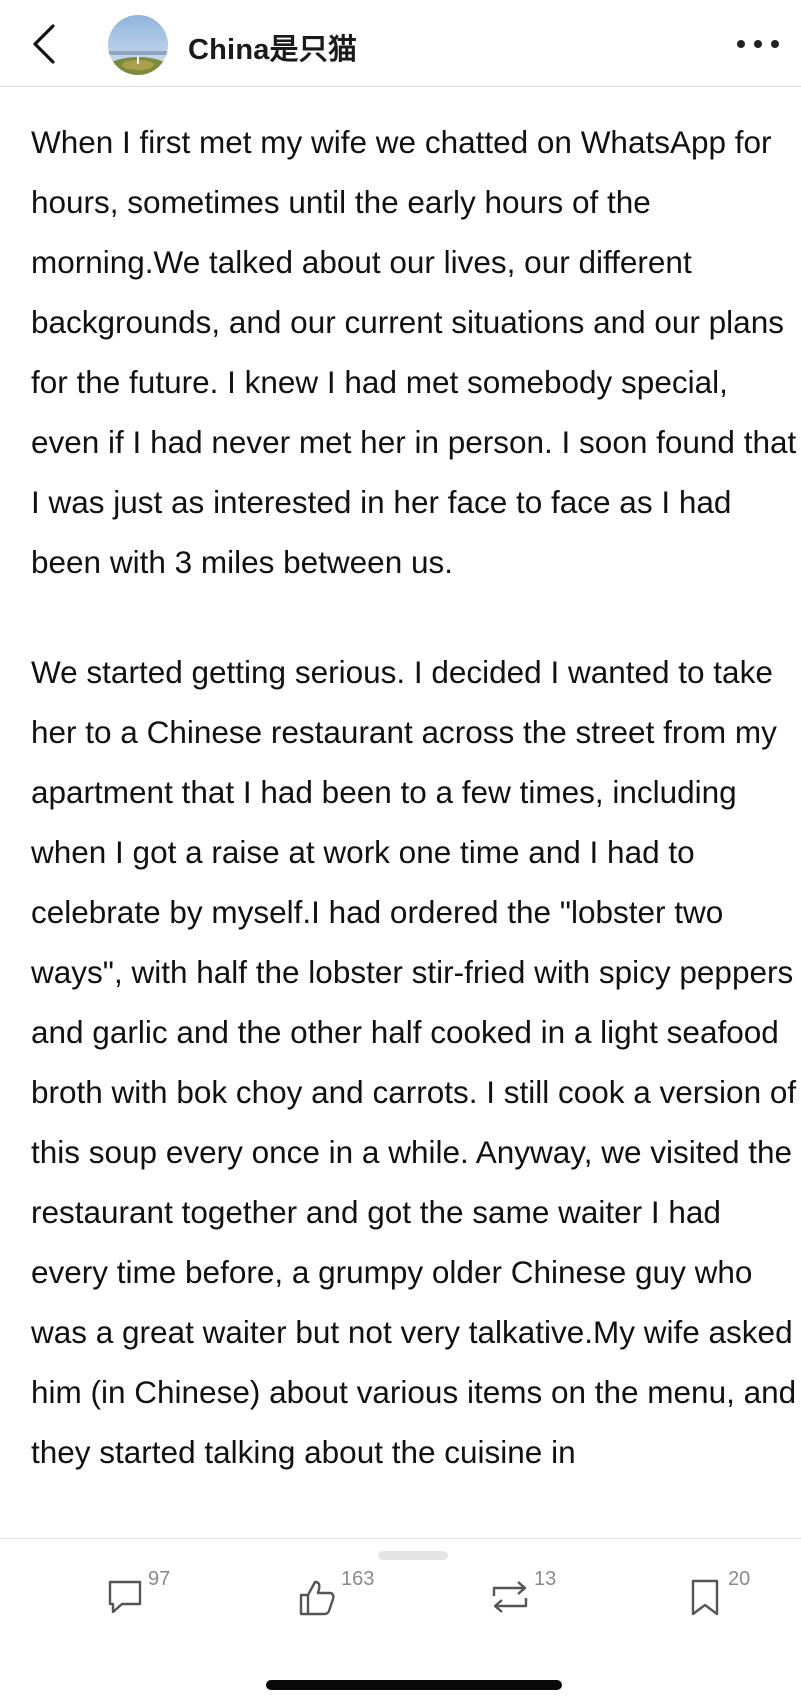 The height and width of the screenshot is (1704, 801). Describe the element at coordinates (723, 1595) in the screenshot. I see `bookmark-button: 20` at that location.